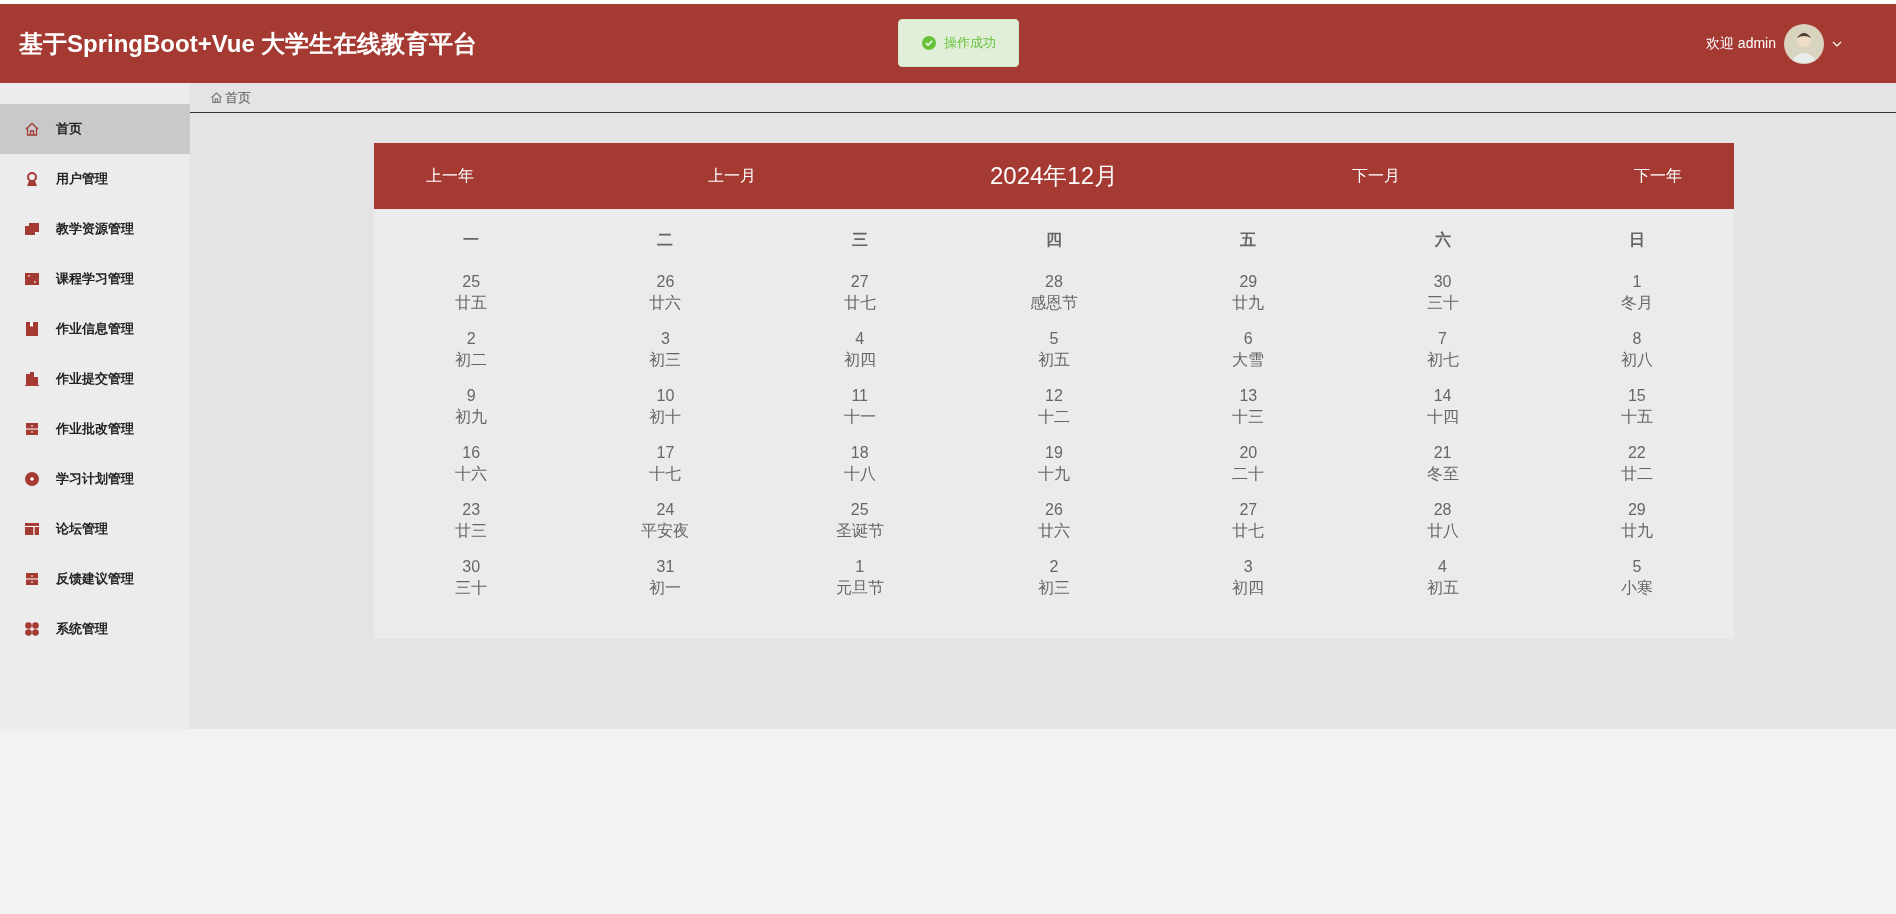 This screenshot has height=914, width=1896. I want to click on folders-icon, so click(32, 229).